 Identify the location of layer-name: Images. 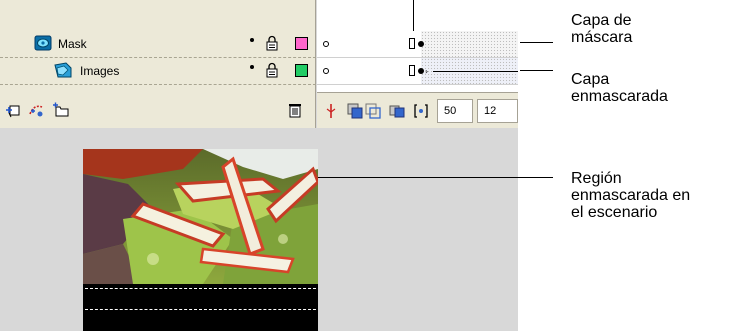
(100, 71).